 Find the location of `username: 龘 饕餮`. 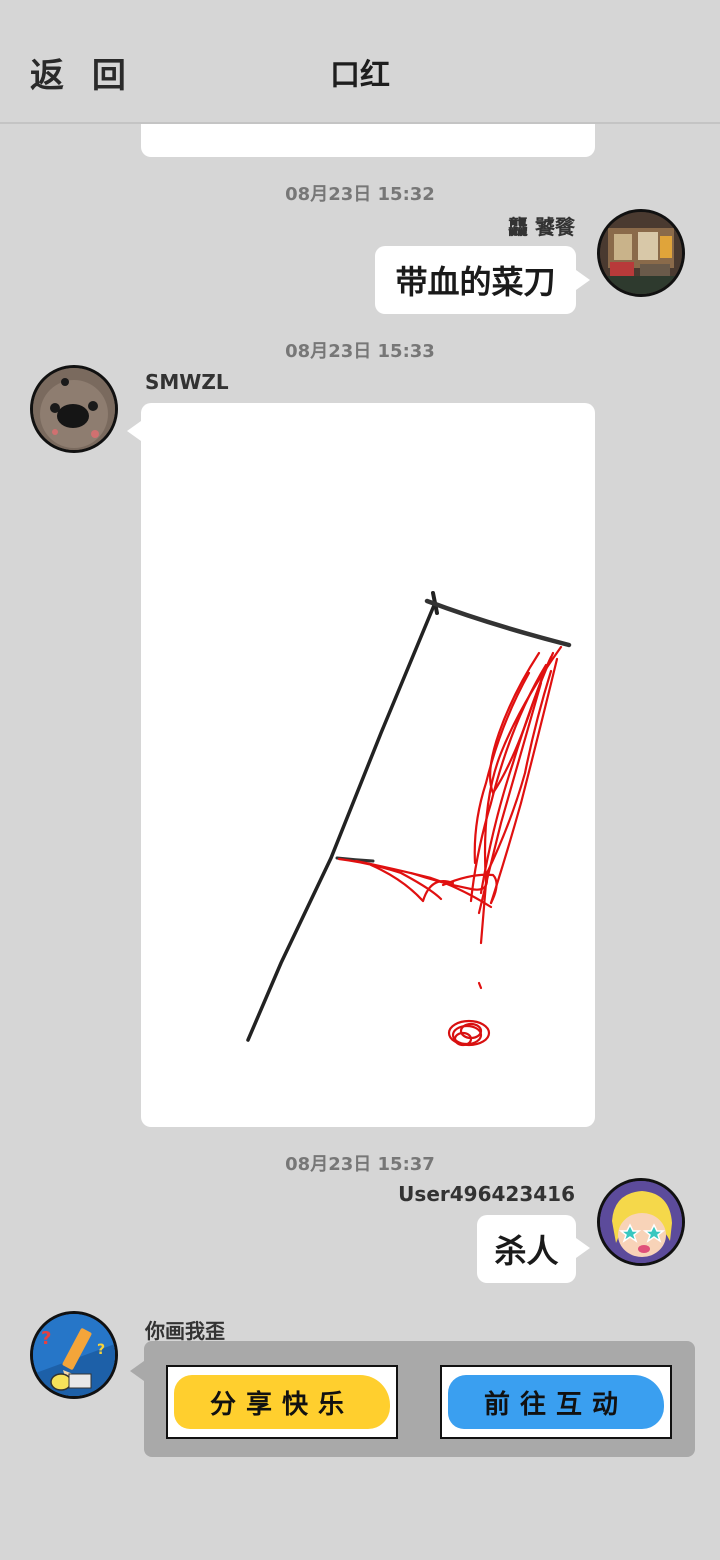

username: 龘 饕餮 is located at coordinates (541, 227).